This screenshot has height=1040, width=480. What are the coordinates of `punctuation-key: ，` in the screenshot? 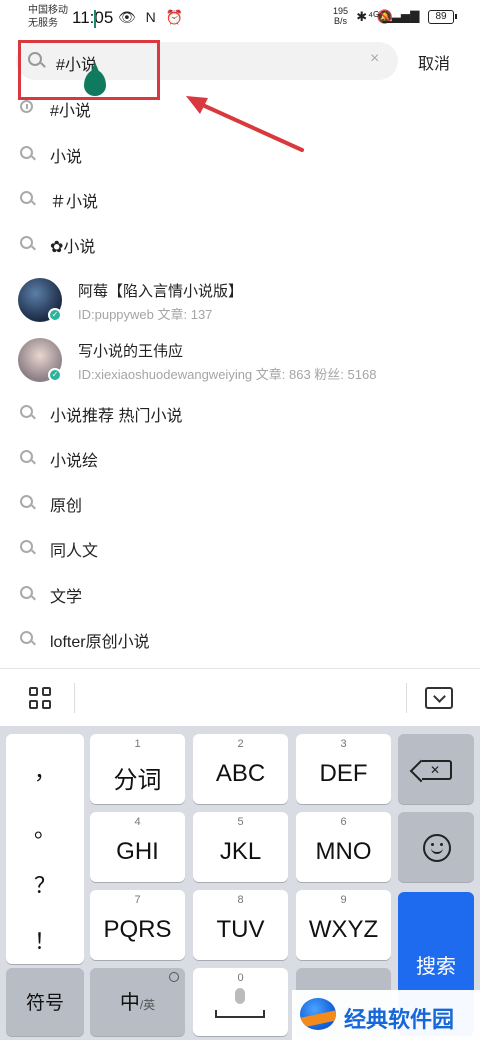 It's located at (45, 770).